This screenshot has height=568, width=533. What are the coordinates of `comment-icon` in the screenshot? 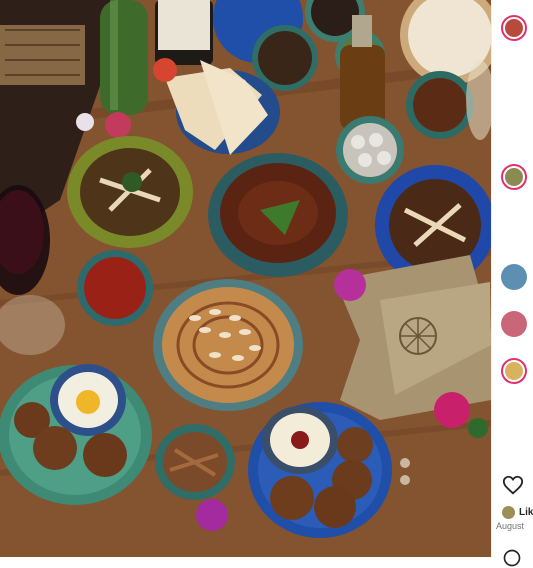 It's located at (512, 558).